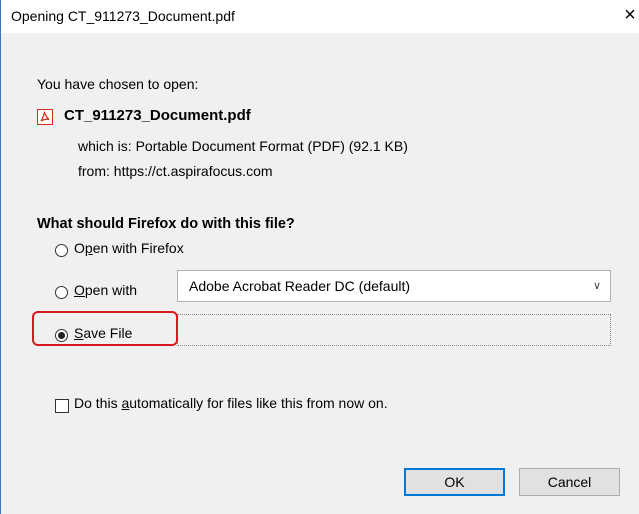 The image size is (639, 514). What do you see at coordinates (129, 248) in the screenshot?
I see `open-with-firefox-label: Open with Firefox` at bounding box center [129, 248].